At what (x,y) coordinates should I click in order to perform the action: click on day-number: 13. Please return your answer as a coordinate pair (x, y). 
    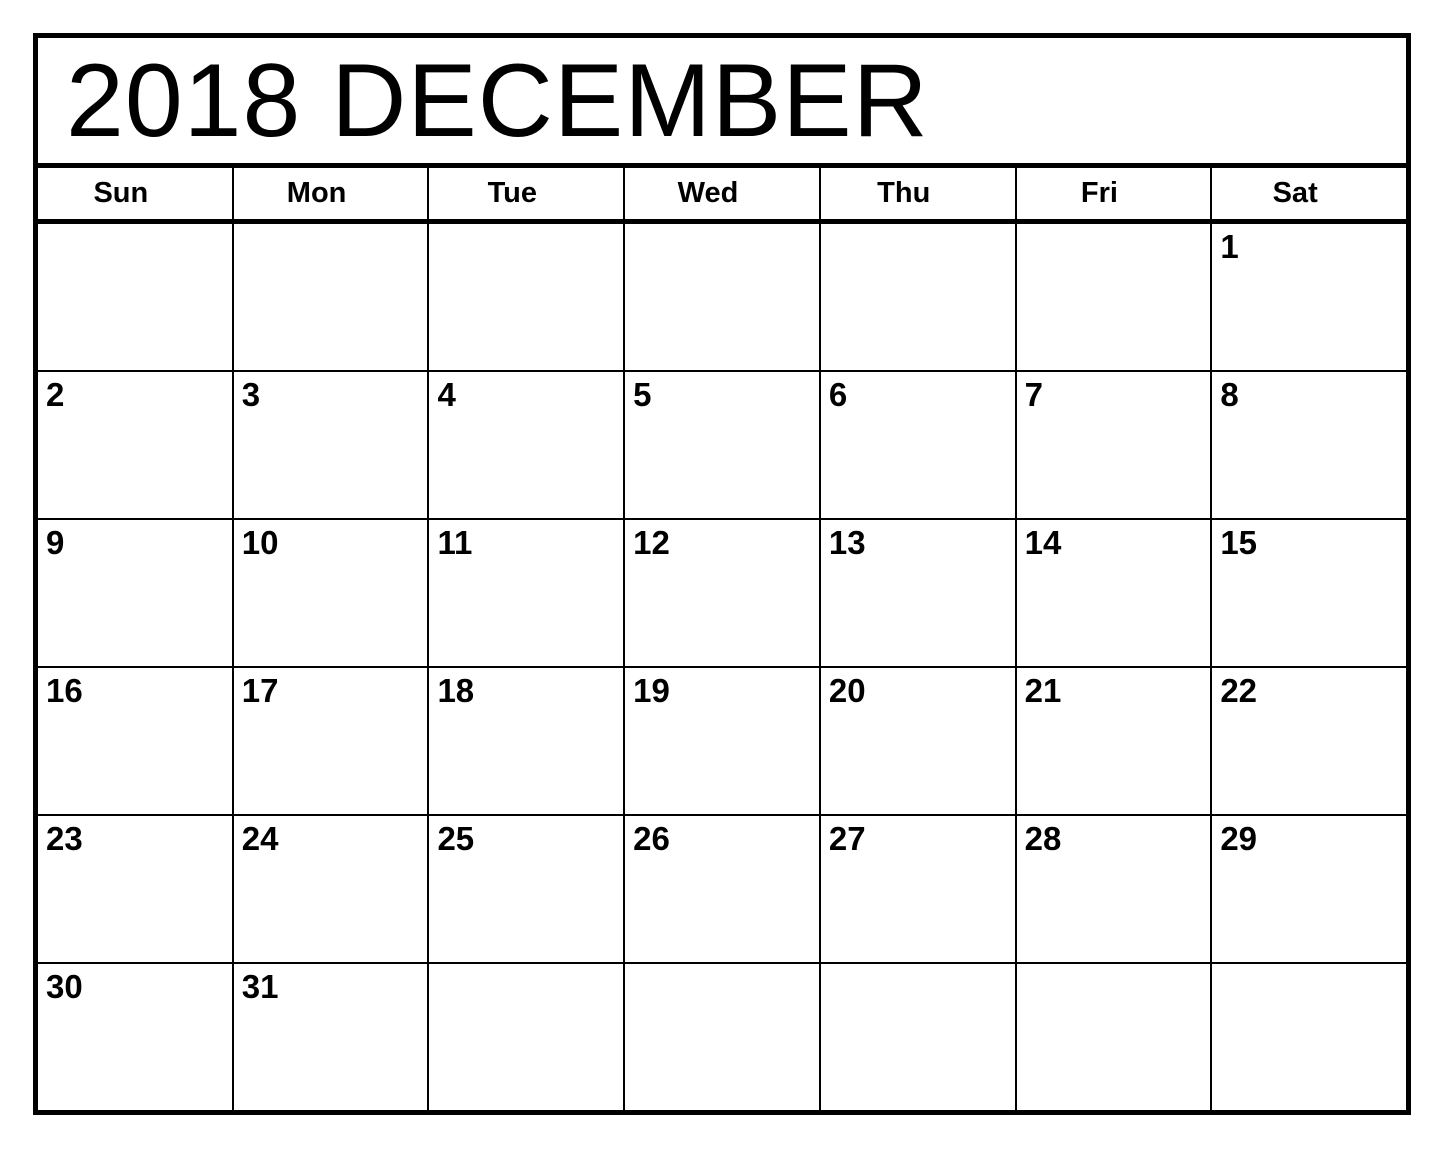
    Looking at the image, I should click on (847, 542).